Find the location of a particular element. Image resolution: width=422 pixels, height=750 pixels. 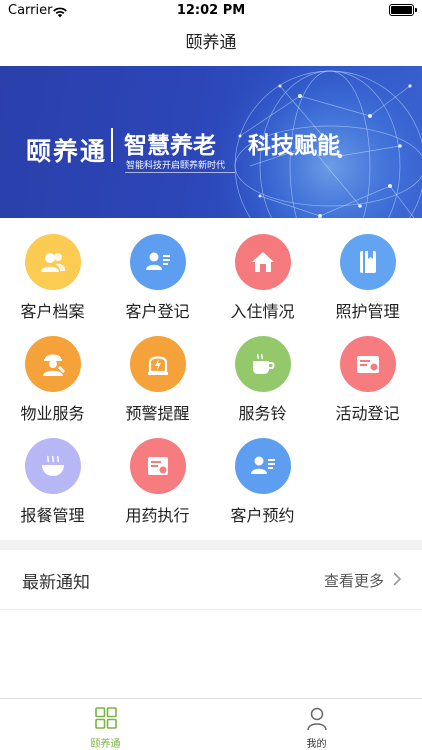

menu-item-appointment: 客户预约 is located at coordinates (262, 473).